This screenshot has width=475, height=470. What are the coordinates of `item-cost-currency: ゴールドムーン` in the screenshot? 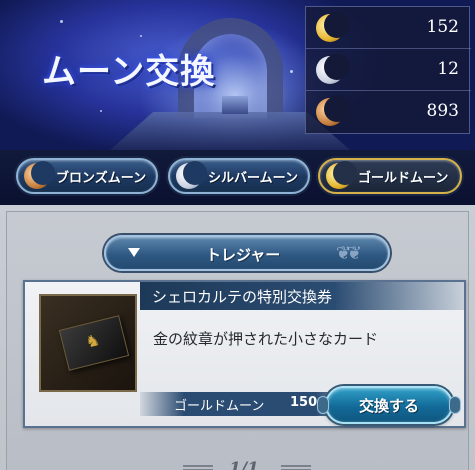 It's located at (219, 406).